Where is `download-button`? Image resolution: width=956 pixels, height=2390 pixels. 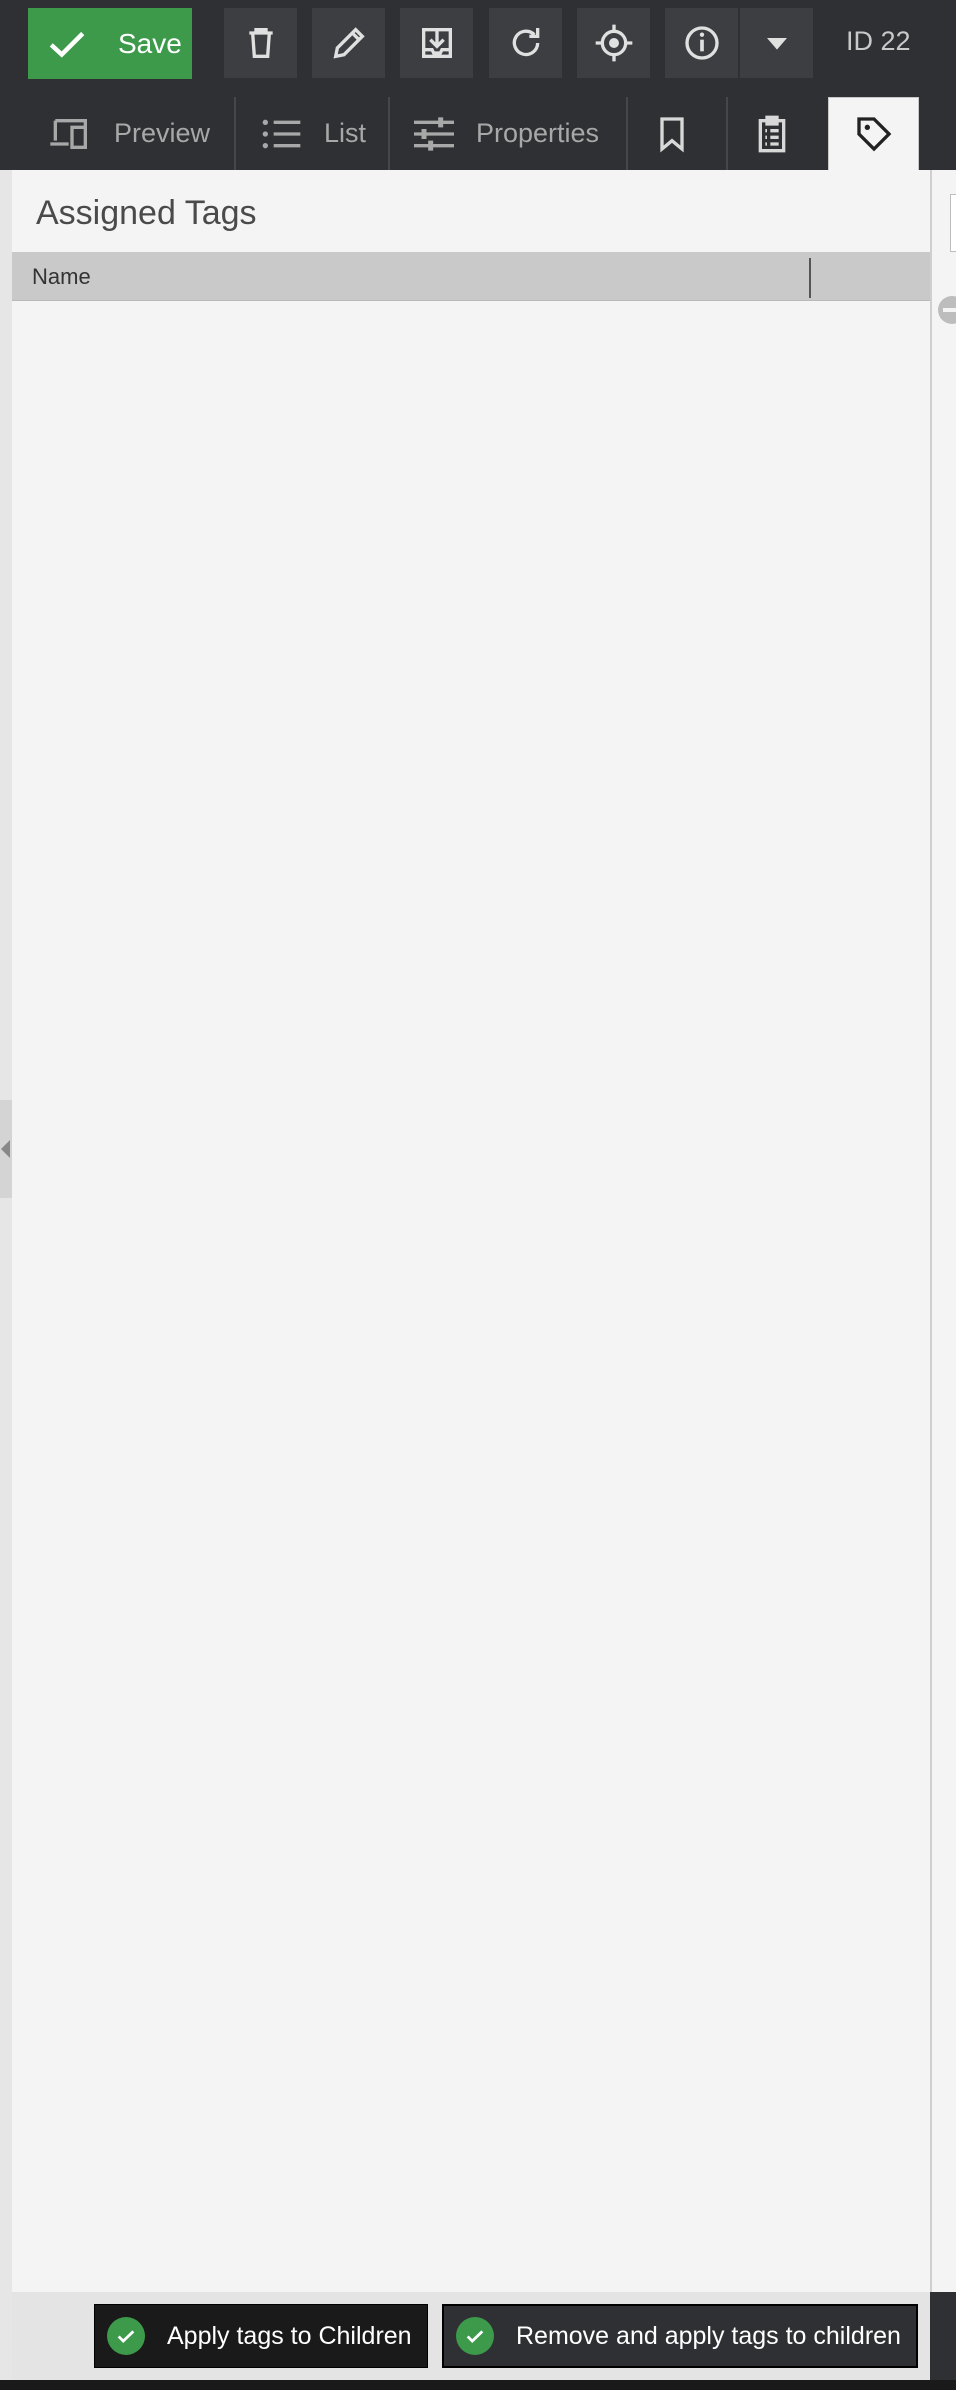
download-button is located at coordinates (436, 43).